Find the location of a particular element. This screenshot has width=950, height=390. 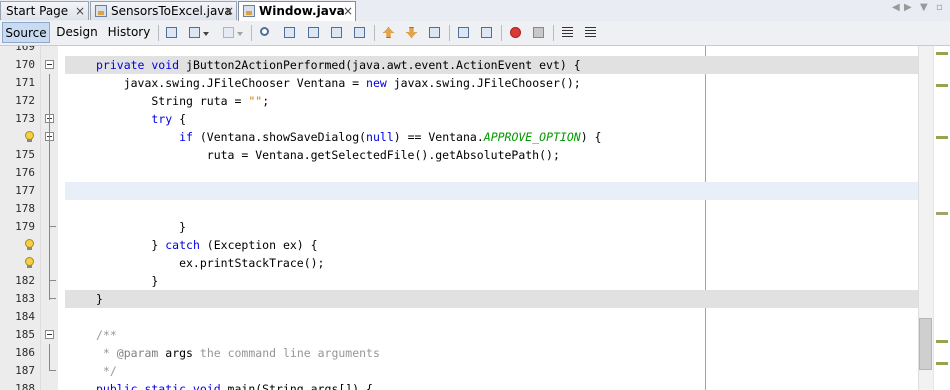

code-line: } catch (Exception ex) { is located at coordinates (459, 245).